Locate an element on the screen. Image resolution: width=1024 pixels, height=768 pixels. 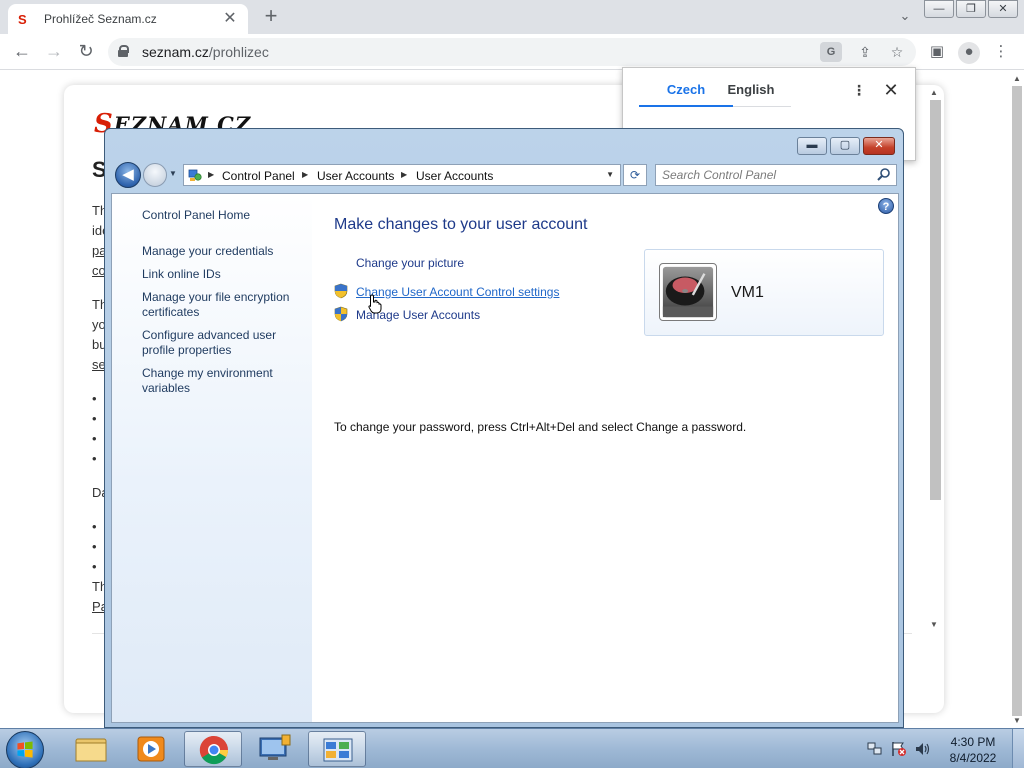
tab-close-icon: ✕ is located at coordinates (230, 19).